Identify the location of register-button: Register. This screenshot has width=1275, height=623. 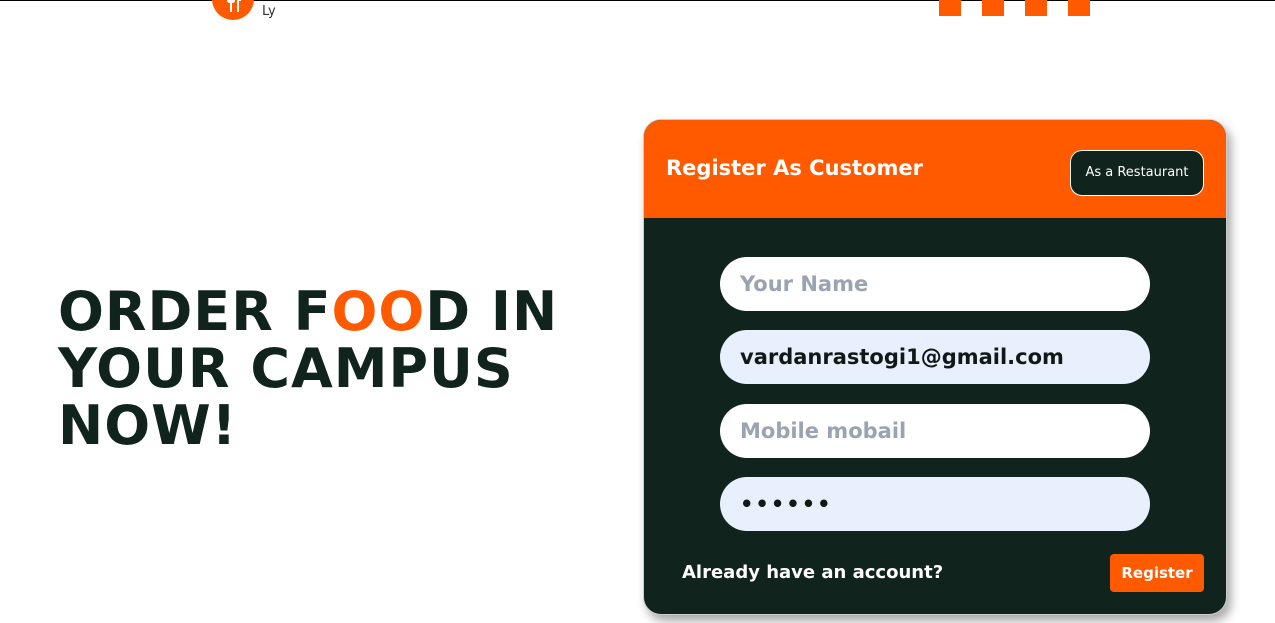
(1157, 573).